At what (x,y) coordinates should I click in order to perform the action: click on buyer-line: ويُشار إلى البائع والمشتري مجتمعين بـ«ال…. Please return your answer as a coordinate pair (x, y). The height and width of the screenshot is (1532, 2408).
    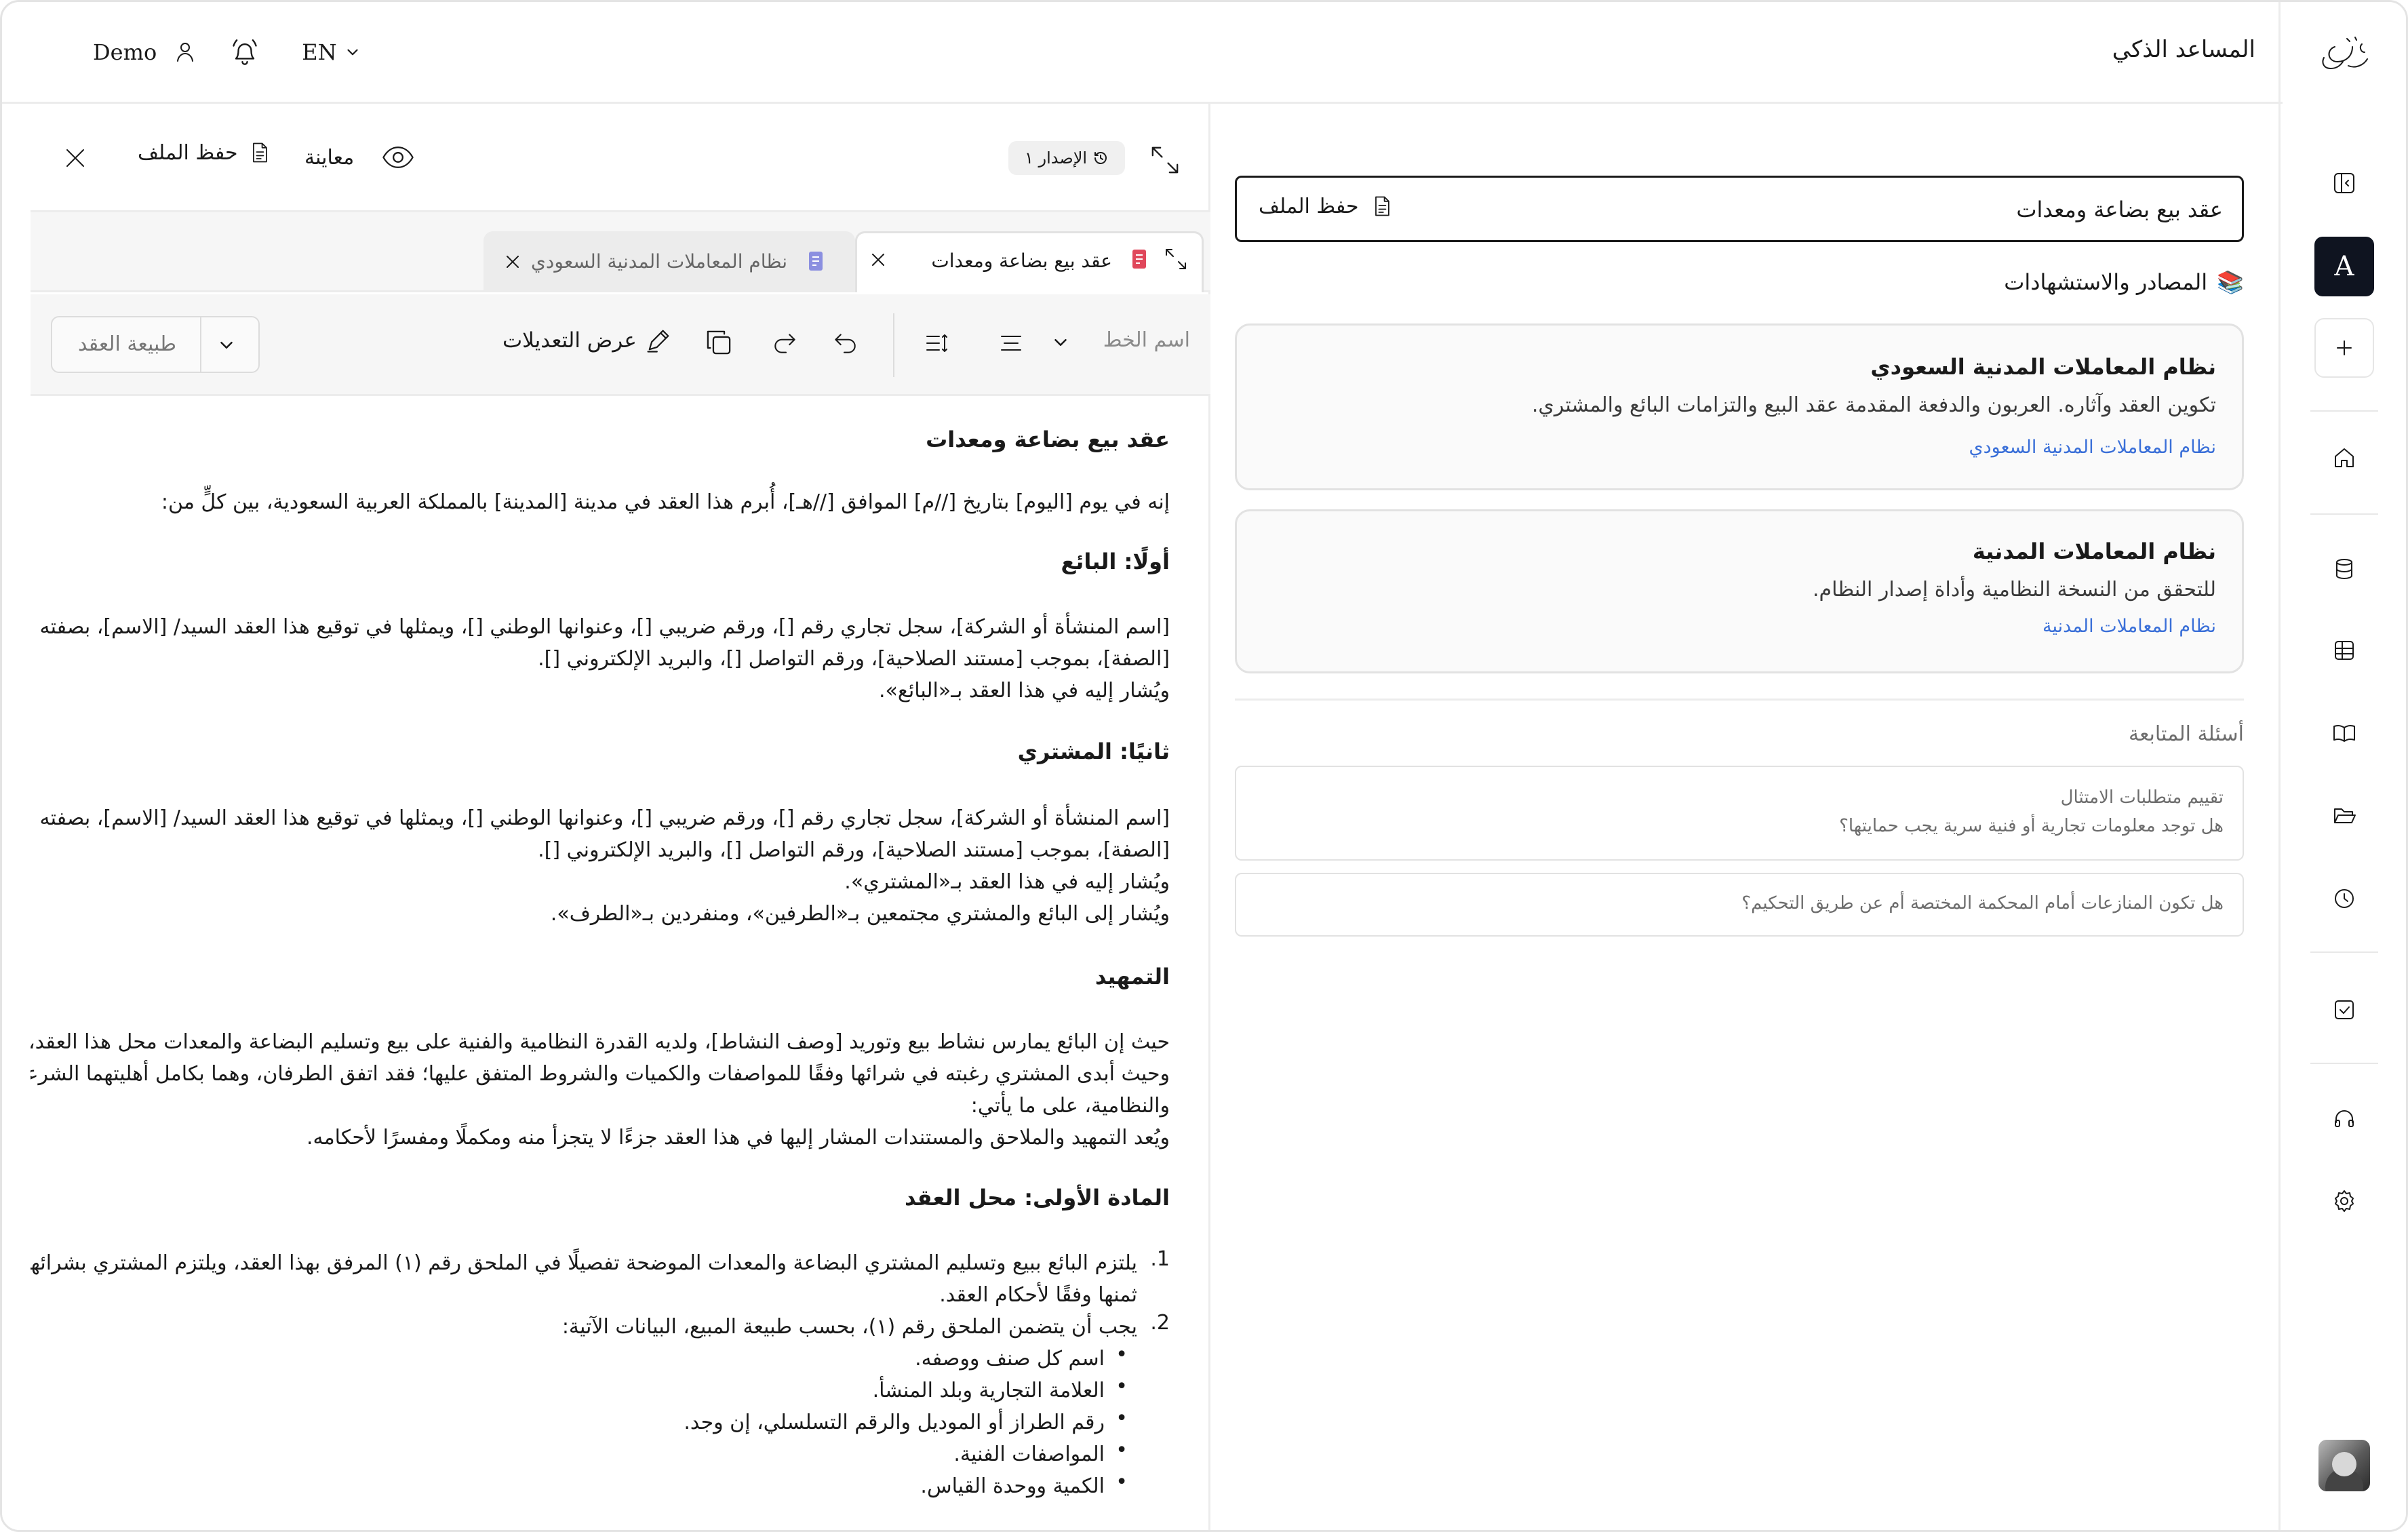
    Looking at the image, I should click on (860, 914).